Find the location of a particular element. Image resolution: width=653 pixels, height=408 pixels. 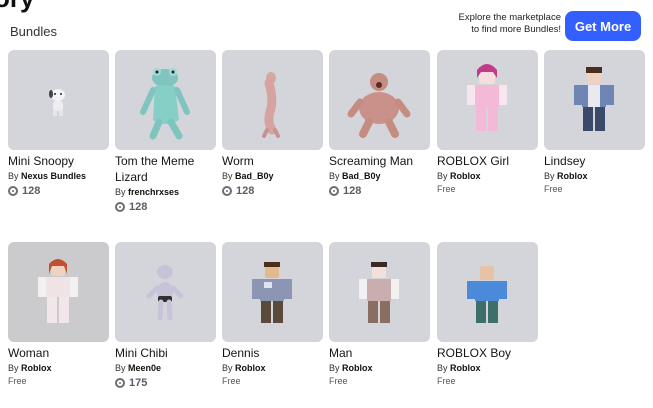

lizard-figure-icon is located at coordinates (165, 104).